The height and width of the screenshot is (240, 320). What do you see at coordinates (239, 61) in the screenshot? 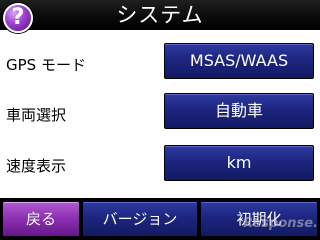
I see `gps-mode-button: MSAS/WAAS` at bounding box center [239, 61].